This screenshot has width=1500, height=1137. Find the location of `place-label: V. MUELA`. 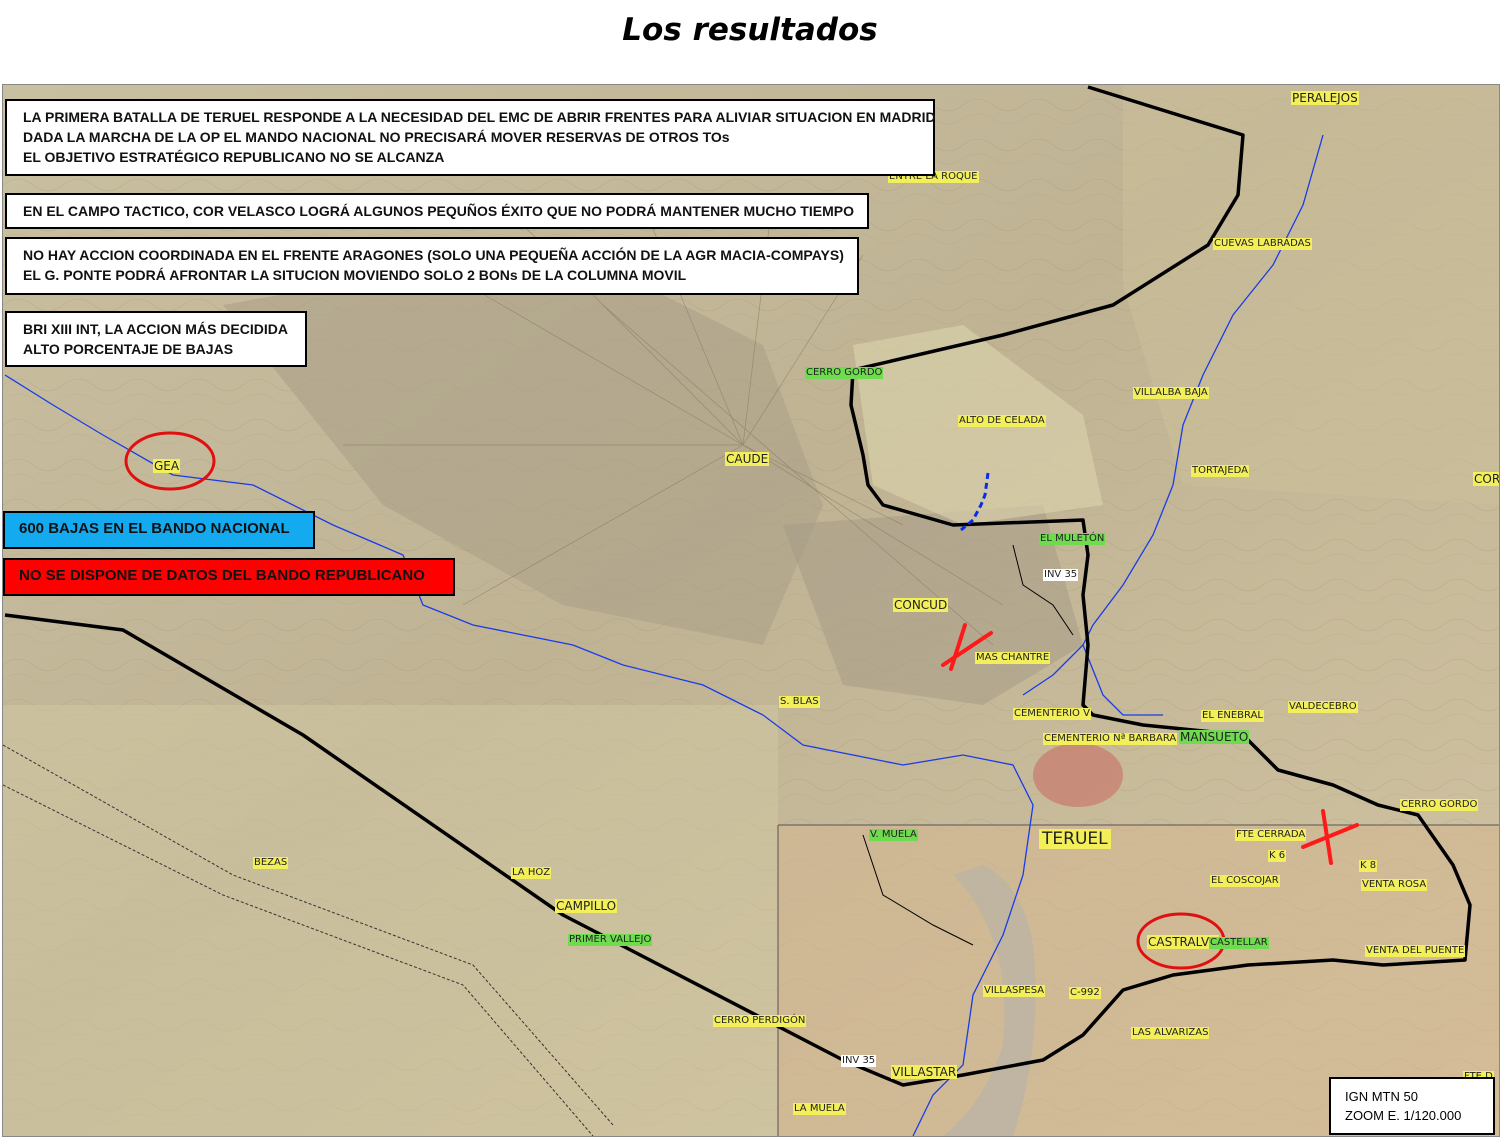

place-label: V. MUELA is located at coordinates (893, 835).